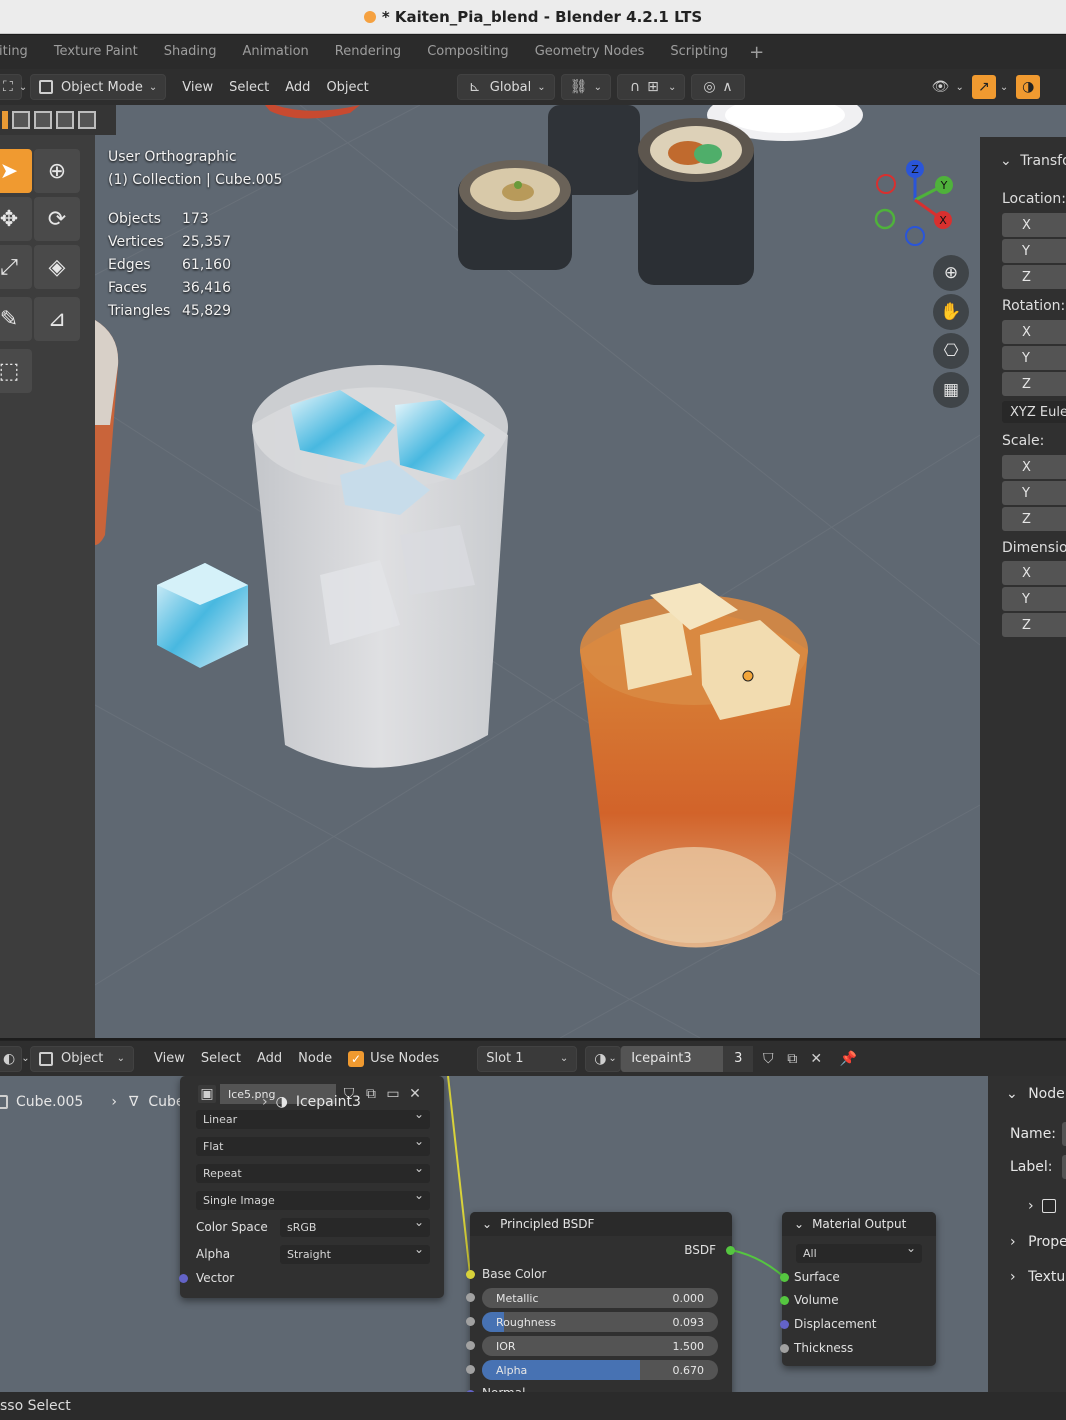  Describe the element at coordinates (269, 1059) in the screenshot. I see `node-menu-add: Add` at that location.